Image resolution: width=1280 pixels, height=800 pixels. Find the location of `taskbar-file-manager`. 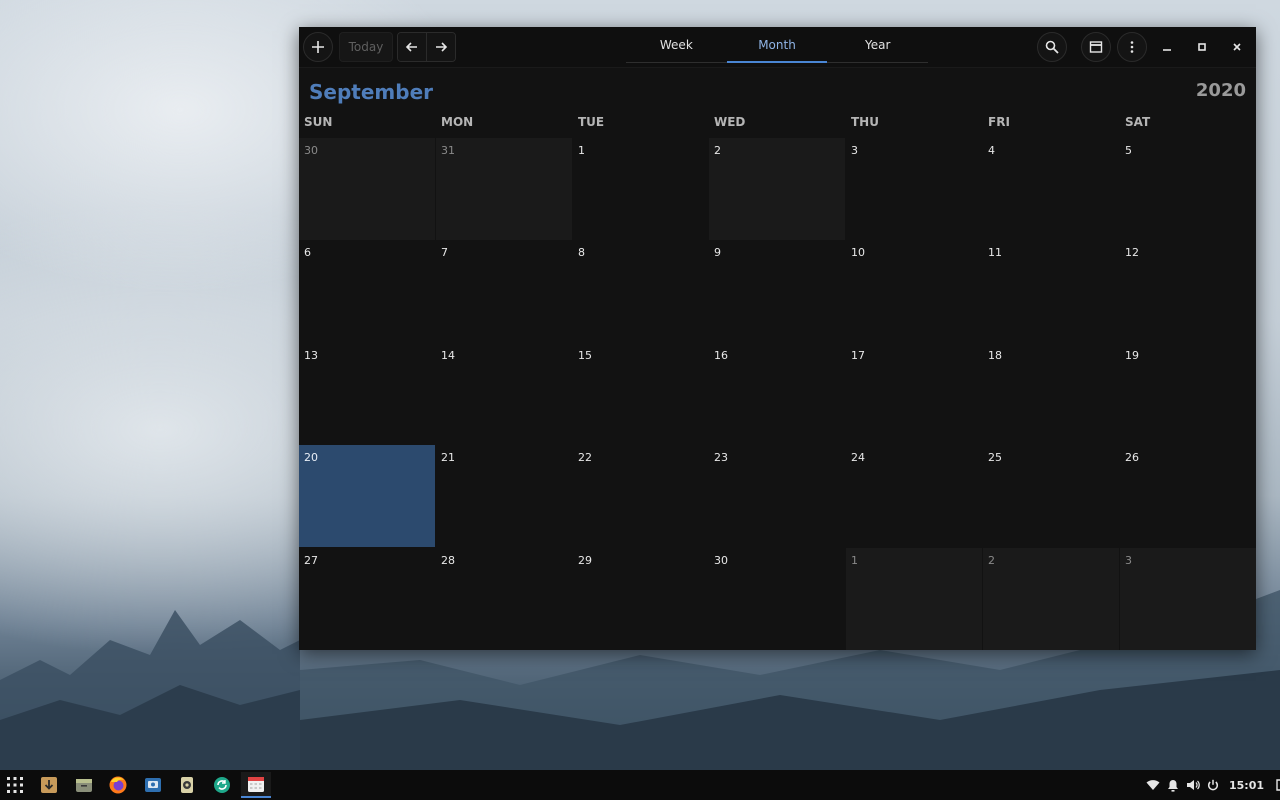

taskbar-file-manager is located at coordinates (84, 785).